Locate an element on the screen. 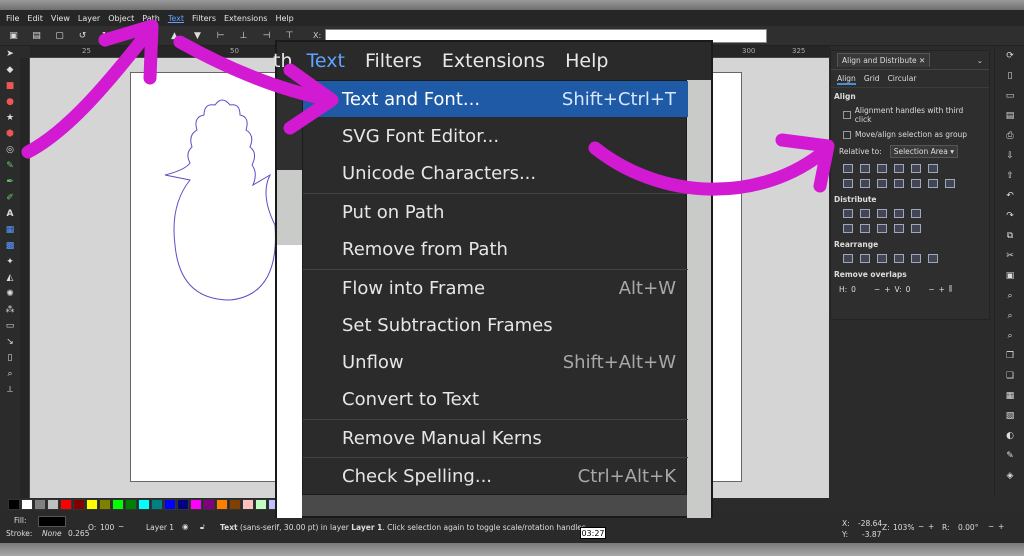 This screenshot has width=1024, height=556. align-left-outside-icon is located at coordinates (916, 168).